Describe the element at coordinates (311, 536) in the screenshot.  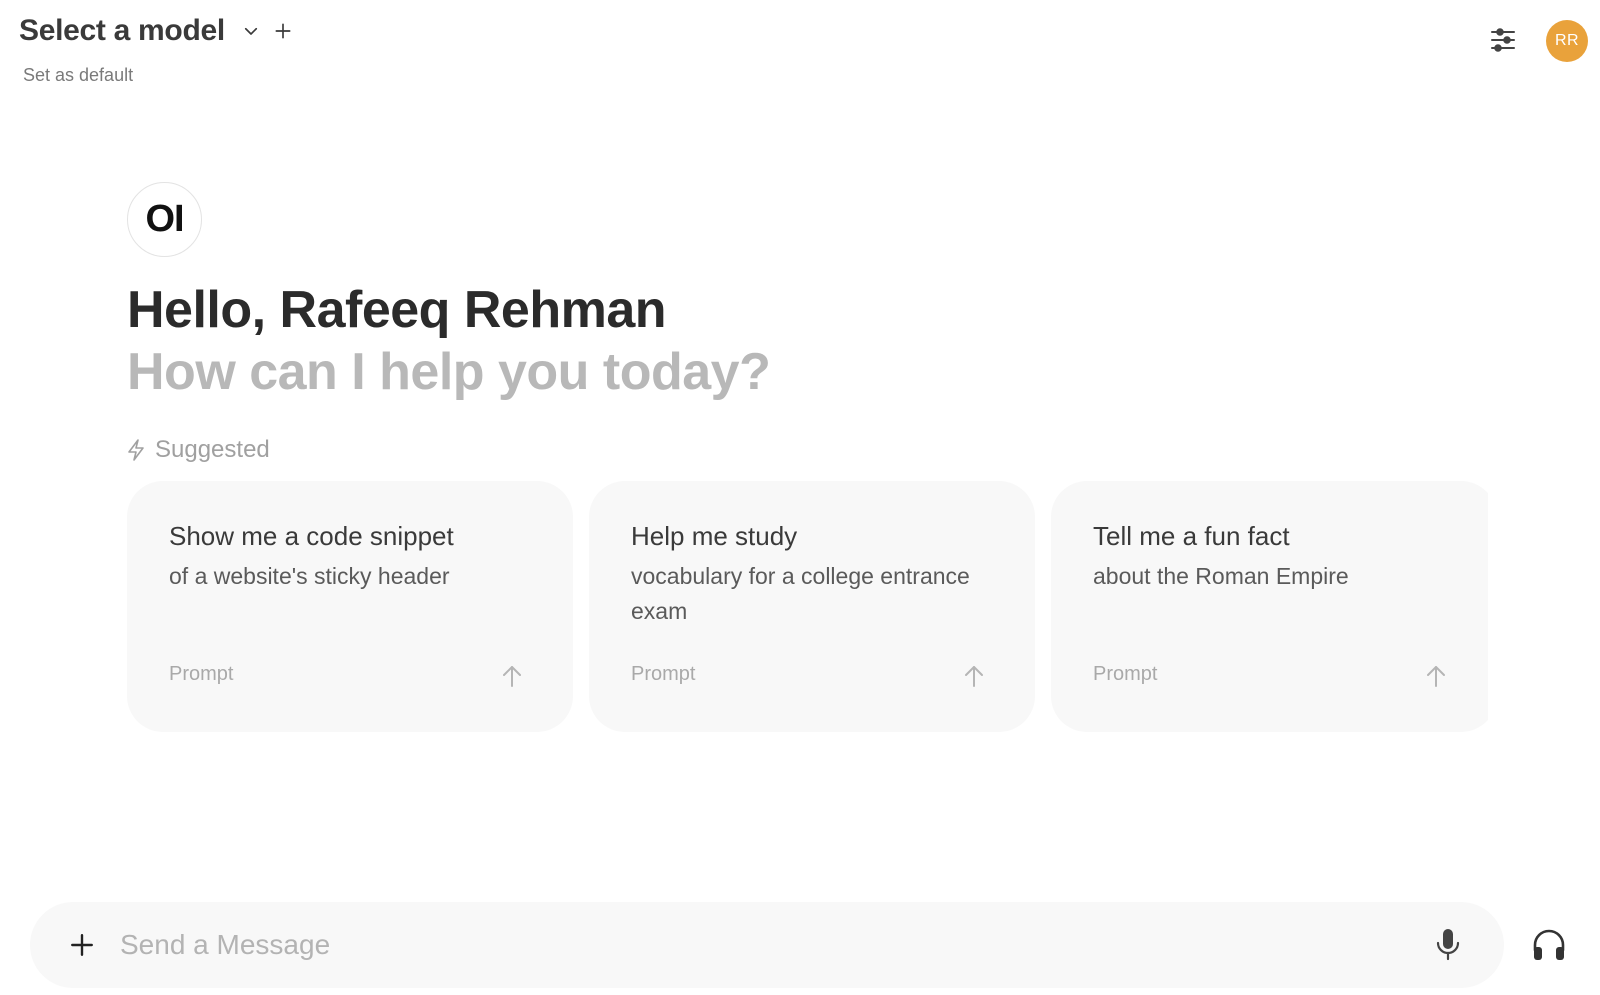
I see `card-title: Show me a code snippet` at that location.